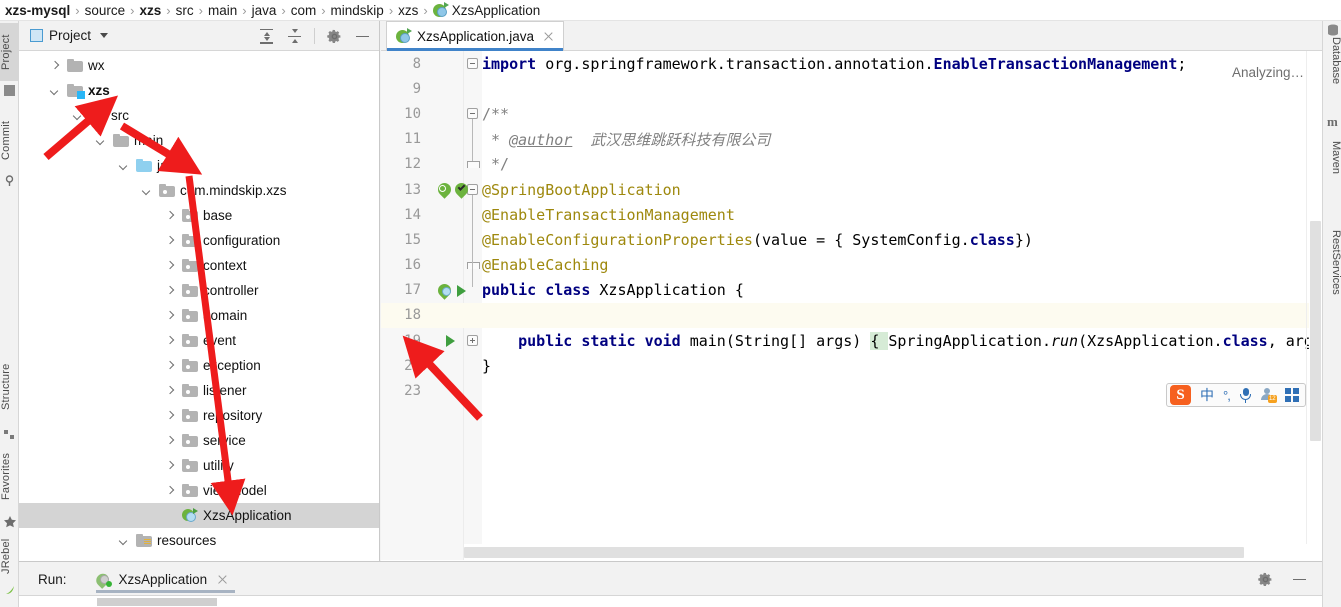 This screenshot has width=1341, height=607. What do you see at coordinates (851, 139) in the screenshot?
I see `code-line: 11 * @author 武汉思维跳跃科技有限公司` at bounding box center [851, 139].